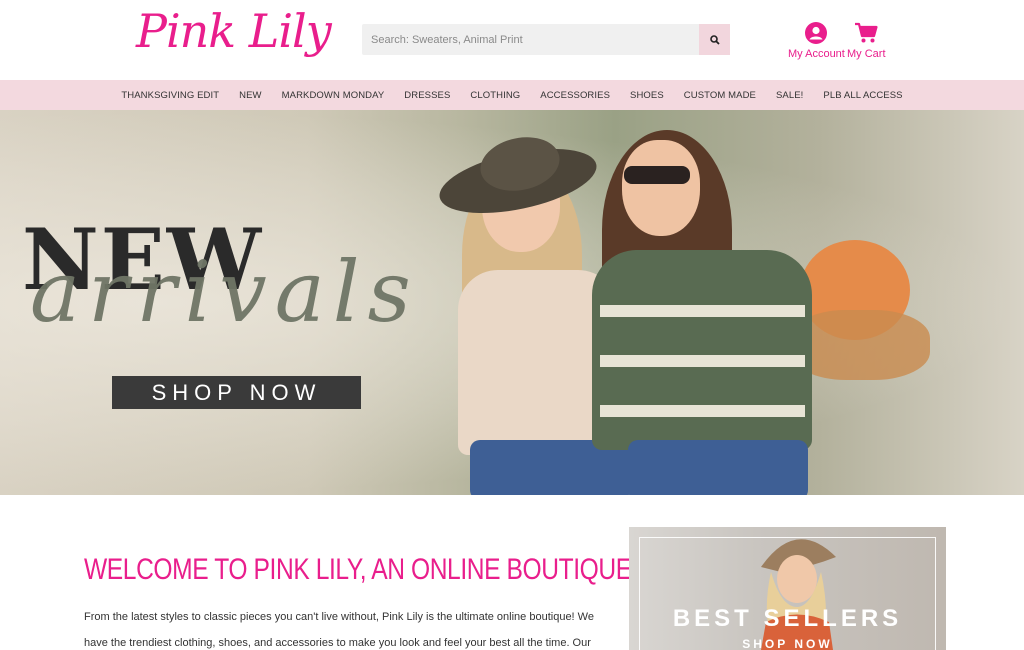  I want to click on nav-item-thanksgiving-edit: THANKSGIVING EDIT, so click(170, 95).